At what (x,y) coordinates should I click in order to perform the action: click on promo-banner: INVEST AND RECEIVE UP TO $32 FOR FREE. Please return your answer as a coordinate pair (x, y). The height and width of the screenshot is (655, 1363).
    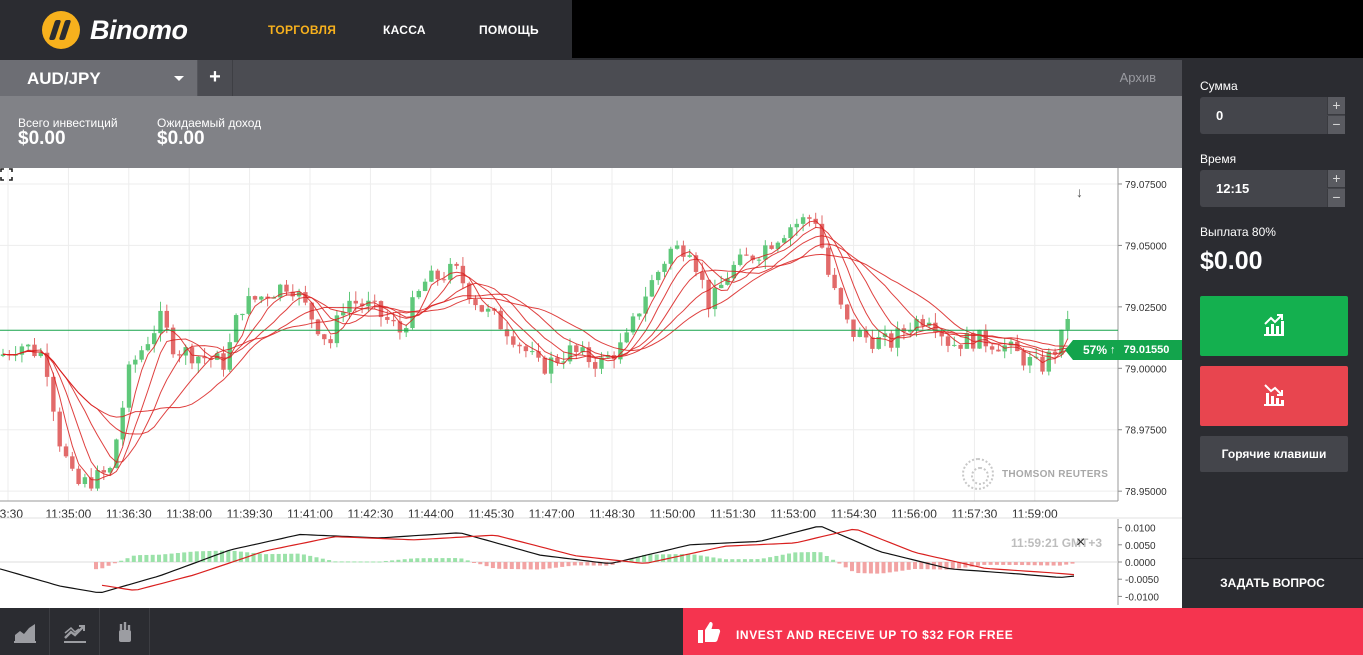
    Looking at the image, I should click on (1023, 631).